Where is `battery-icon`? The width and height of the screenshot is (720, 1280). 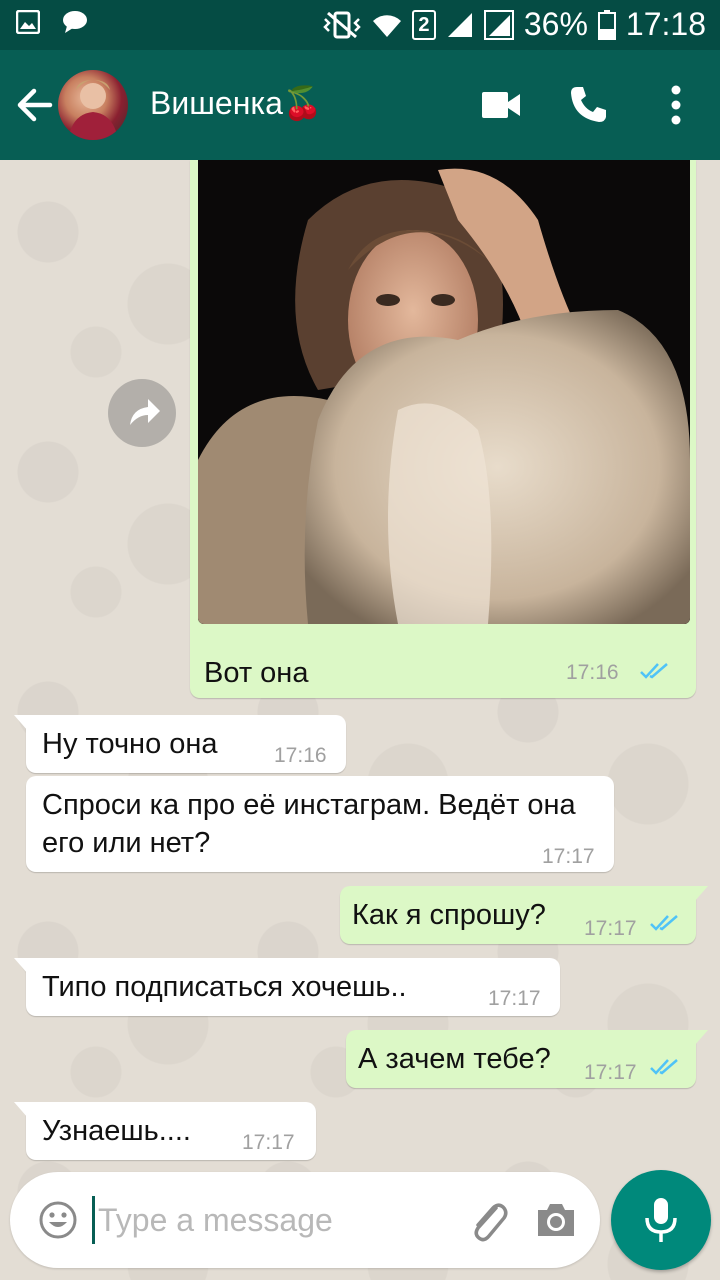
battery-icon is located at coordinates (606, 24).